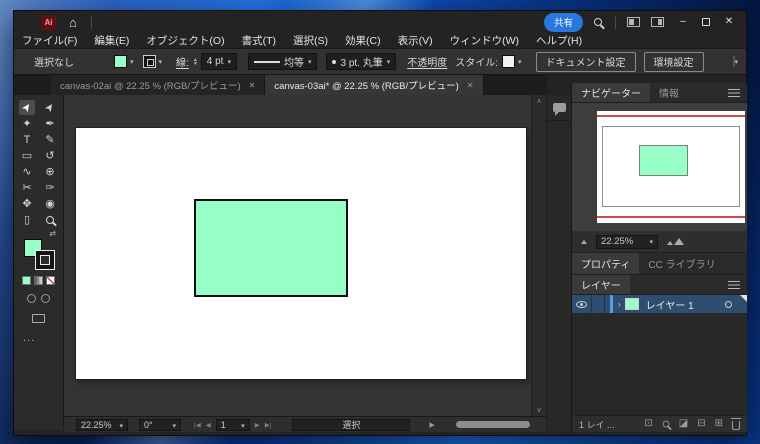  I want to click on stroke-indicator, so click(44, 260).